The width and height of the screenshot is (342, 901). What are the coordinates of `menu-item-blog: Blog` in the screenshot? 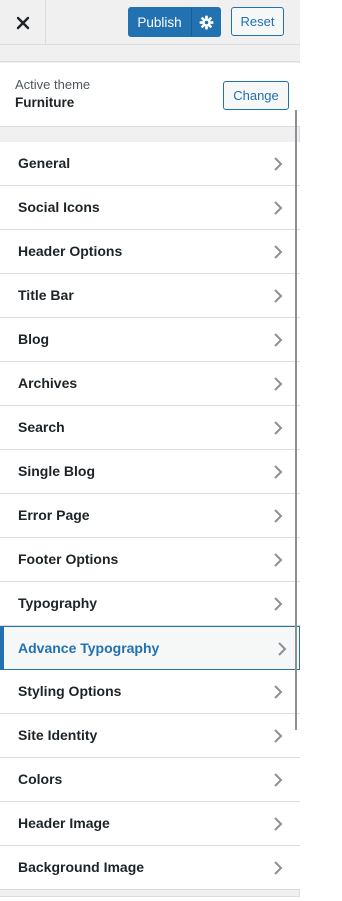 It's located at (150, 340).